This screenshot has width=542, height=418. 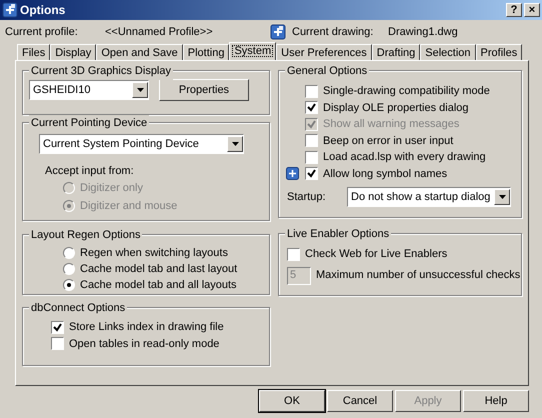 What do you see at coordinates (206, 52) in the screenshot?
I see `tab: Plotting` at bounding box center [206, 52].